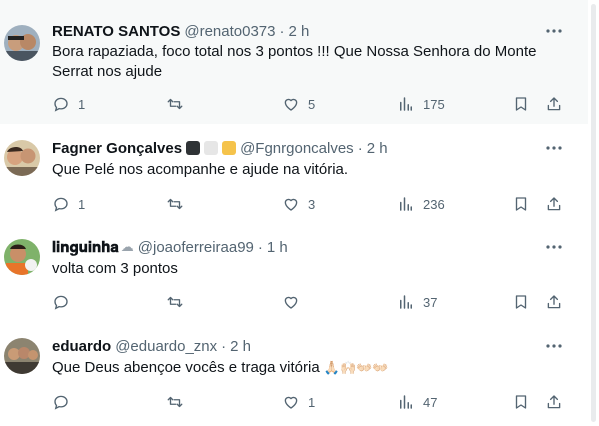 This screenshot has width=599, height=426. What do you see at coordinates (417, 402) in the screenshot?
I see `views-button: 47` at bounding box center [417, 402].